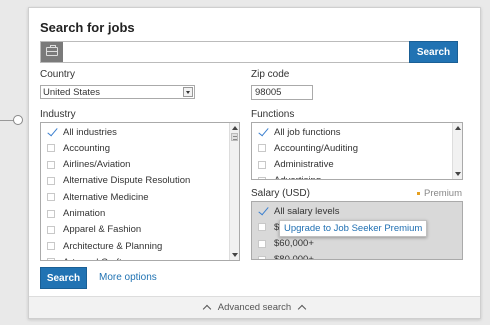  I want to click on functions-label: Functions, so click(273, 114).